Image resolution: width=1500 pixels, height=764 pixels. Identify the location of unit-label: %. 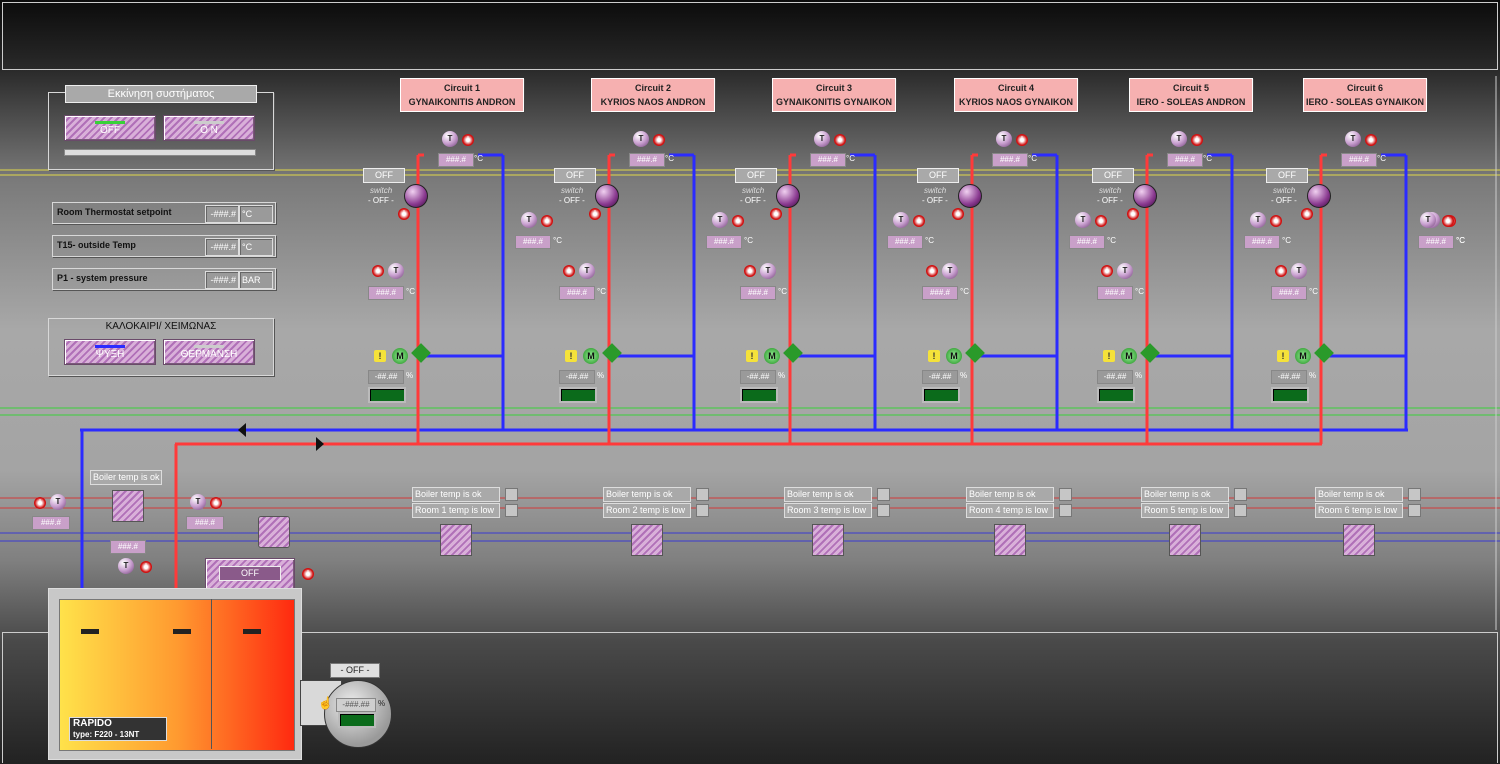
(1313, 375).